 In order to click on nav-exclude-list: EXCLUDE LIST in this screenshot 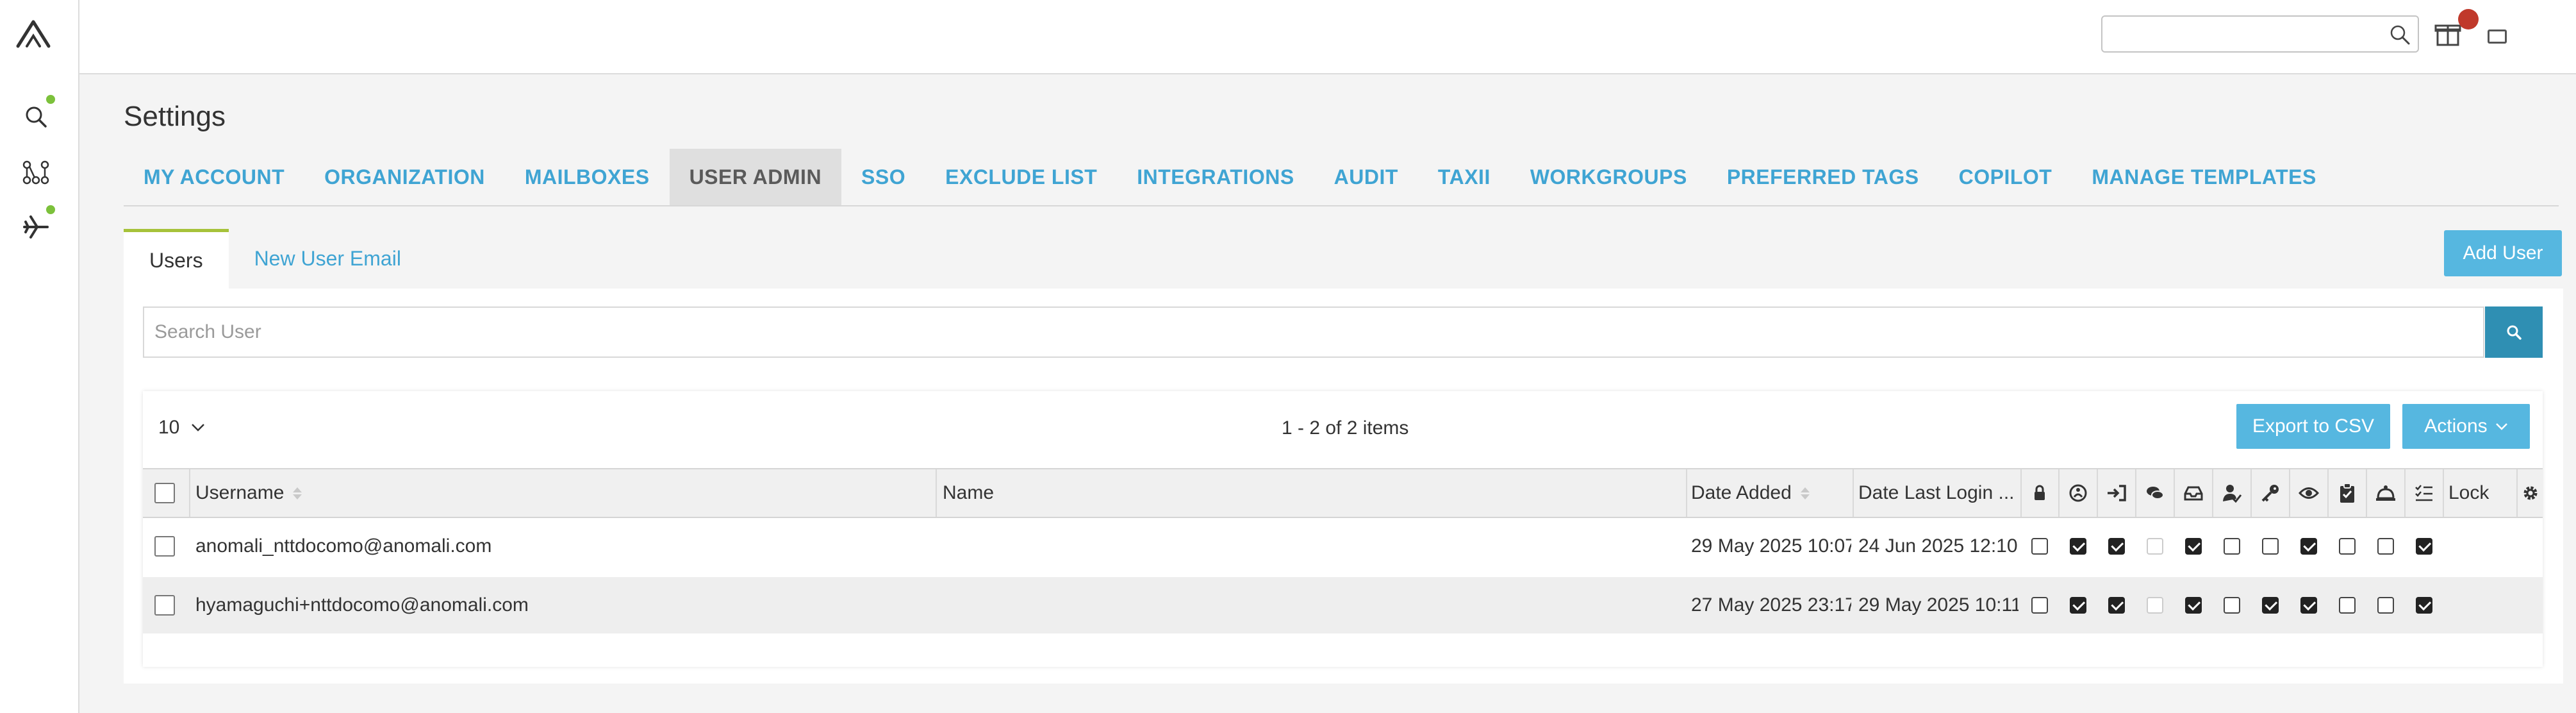, I will do `click(1021, 177)`.